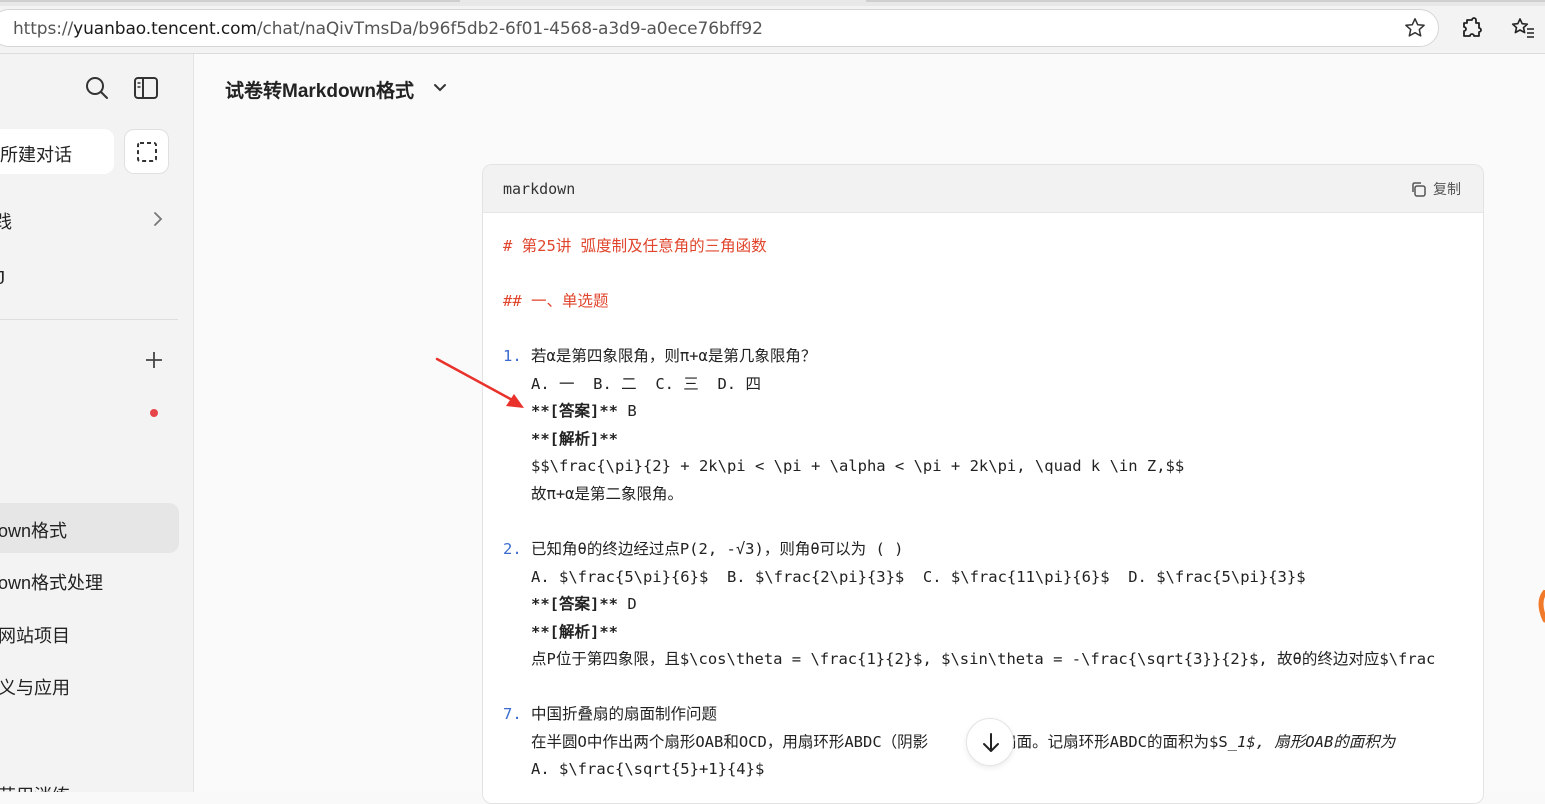 This screenshot has height=804, width=1545. I want to click on code-line: A. 一 B. 二 C. 三 D. 四, so click(632, 384).